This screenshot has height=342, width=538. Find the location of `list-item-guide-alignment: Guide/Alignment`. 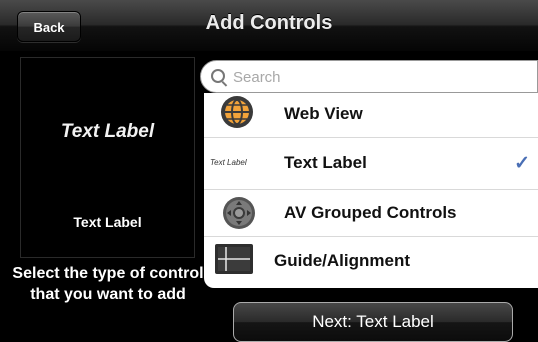

list-item-guide-alignment: Guide/Alignment is located at coordinates (371, 262).